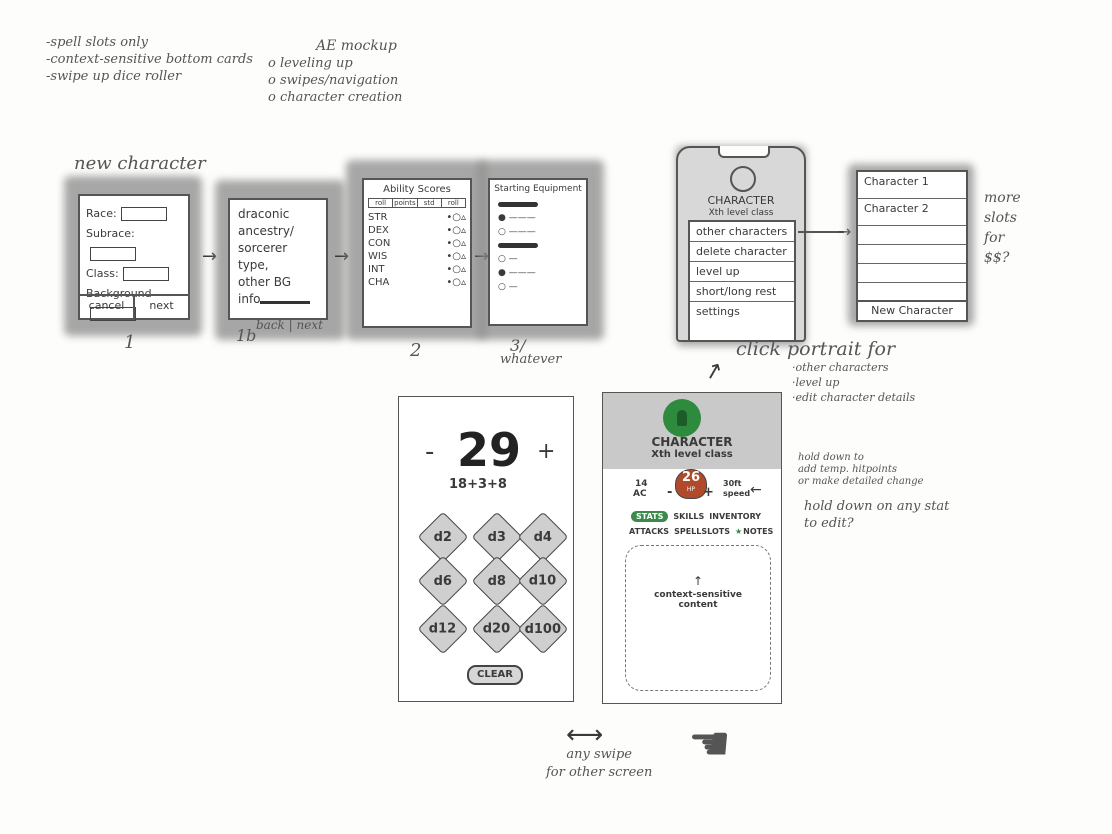 The height and width of the screenshot is (834, 1112). I want to click on die-label: d12, so click(443, 629).